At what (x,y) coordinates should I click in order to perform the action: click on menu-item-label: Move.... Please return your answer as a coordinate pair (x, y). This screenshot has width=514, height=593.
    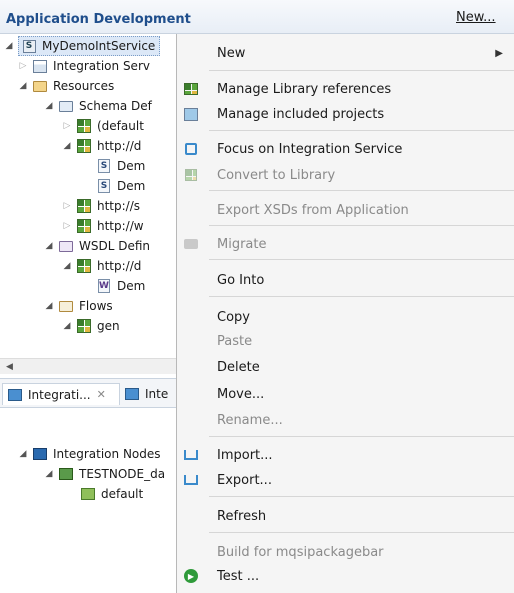
    Looking at the image, I should click on (241, 394).